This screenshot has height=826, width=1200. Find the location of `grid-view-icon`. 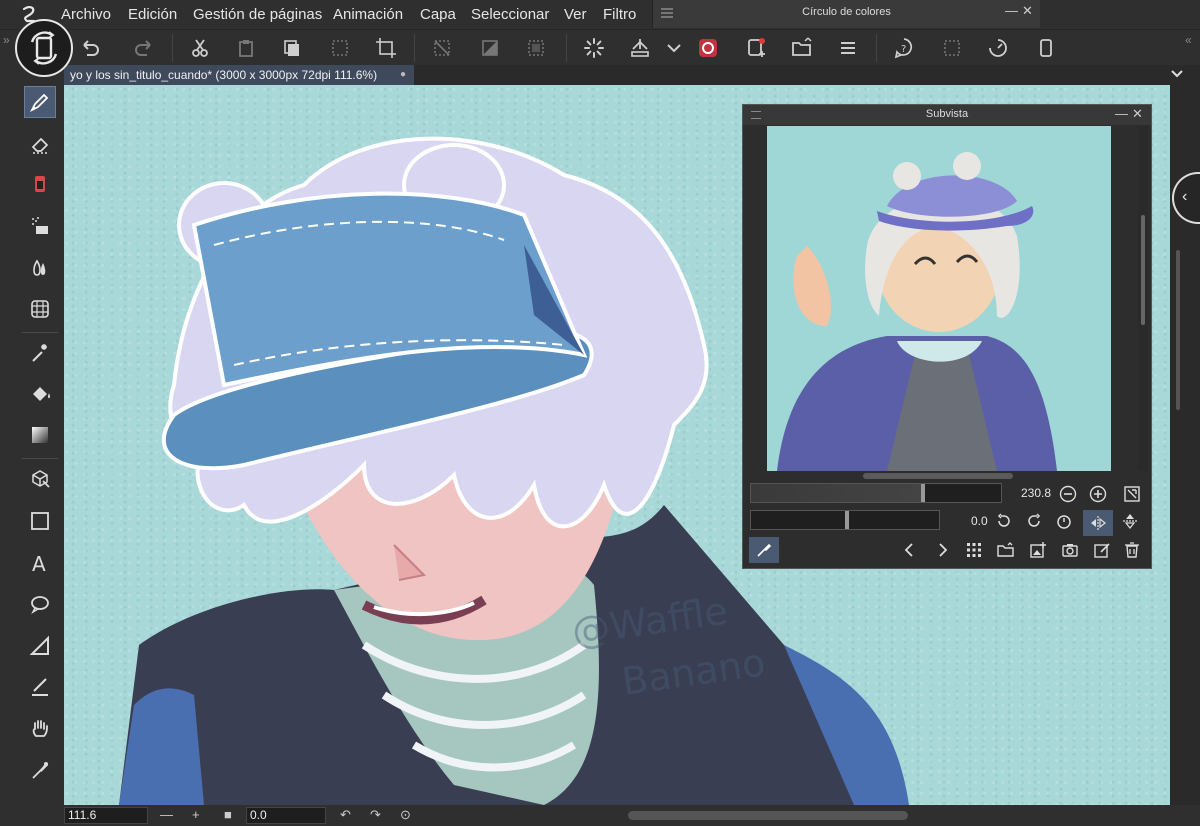

grid-view-icon is located at coordinates (974, 550).